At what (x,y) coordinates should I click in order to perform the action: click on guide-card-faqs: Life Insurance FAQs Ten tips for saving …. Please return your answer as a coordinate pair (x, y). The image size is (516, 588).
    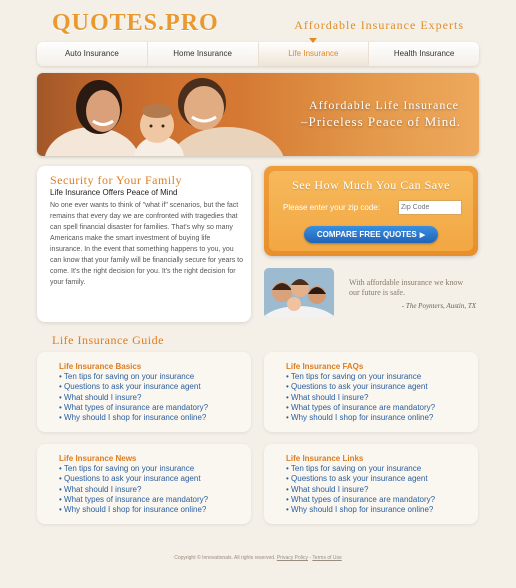
    Looking at the image, I should click on (371, 392).